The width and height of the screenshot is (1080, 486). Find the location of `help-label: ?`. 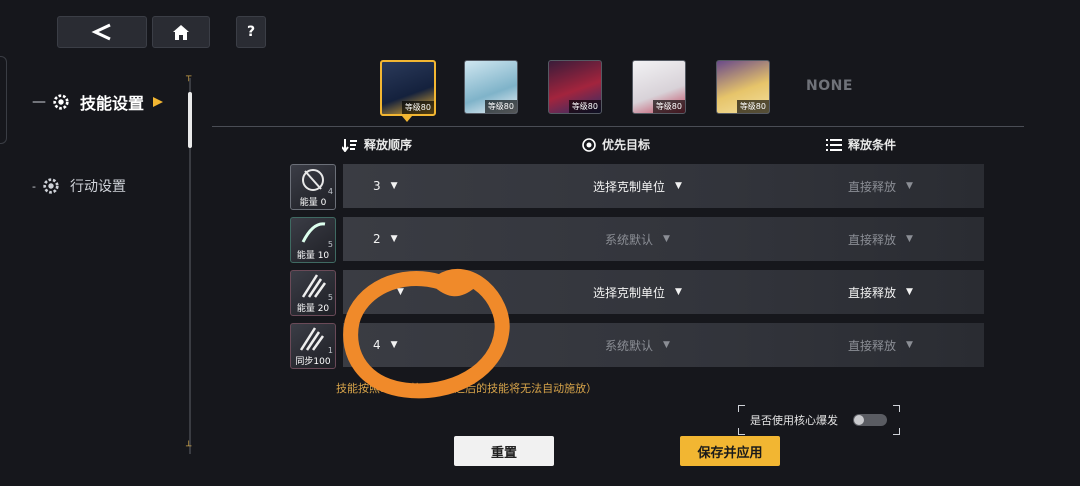

help-label: ? is located at coordinates (251, 32).